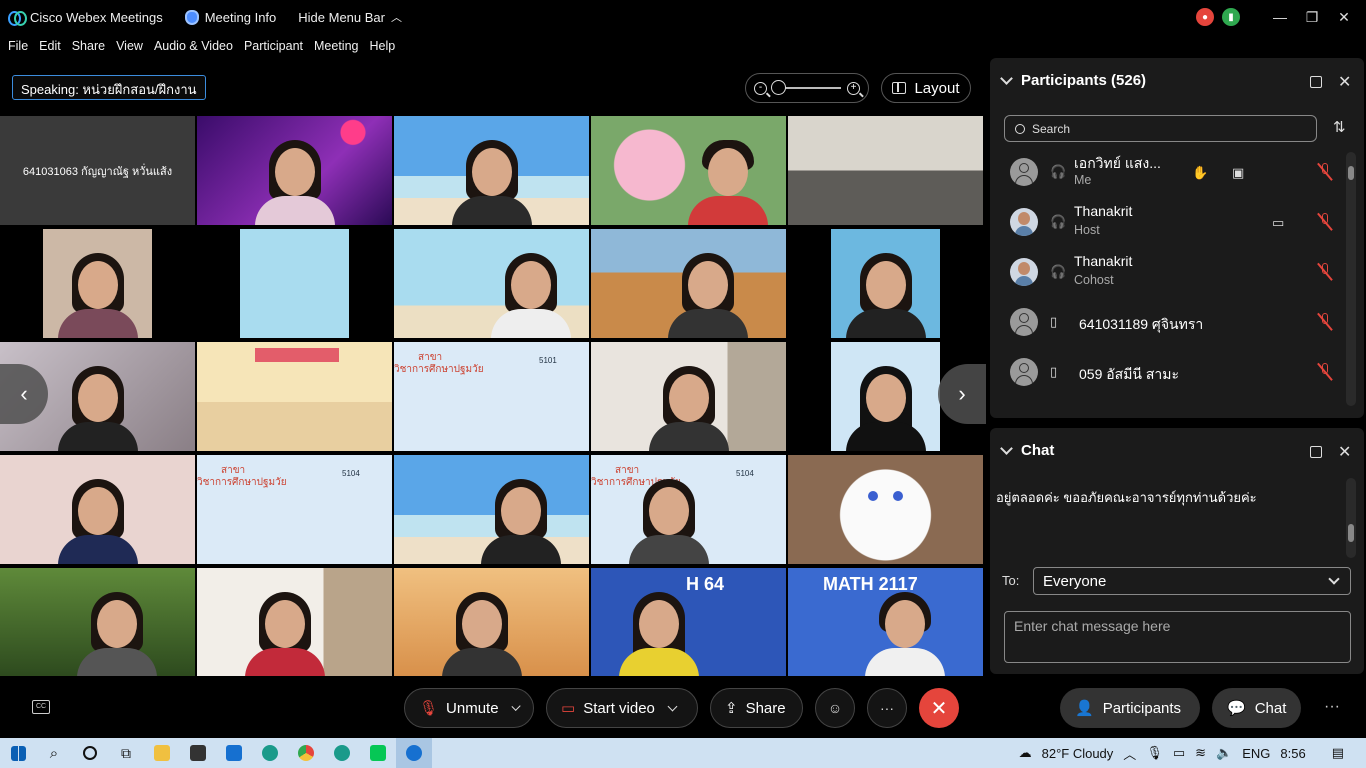 This screenshot has width=1366, height=768. Describe the element at coordinates (342, 753) in the screenshot. I see `app-icon` at that location.